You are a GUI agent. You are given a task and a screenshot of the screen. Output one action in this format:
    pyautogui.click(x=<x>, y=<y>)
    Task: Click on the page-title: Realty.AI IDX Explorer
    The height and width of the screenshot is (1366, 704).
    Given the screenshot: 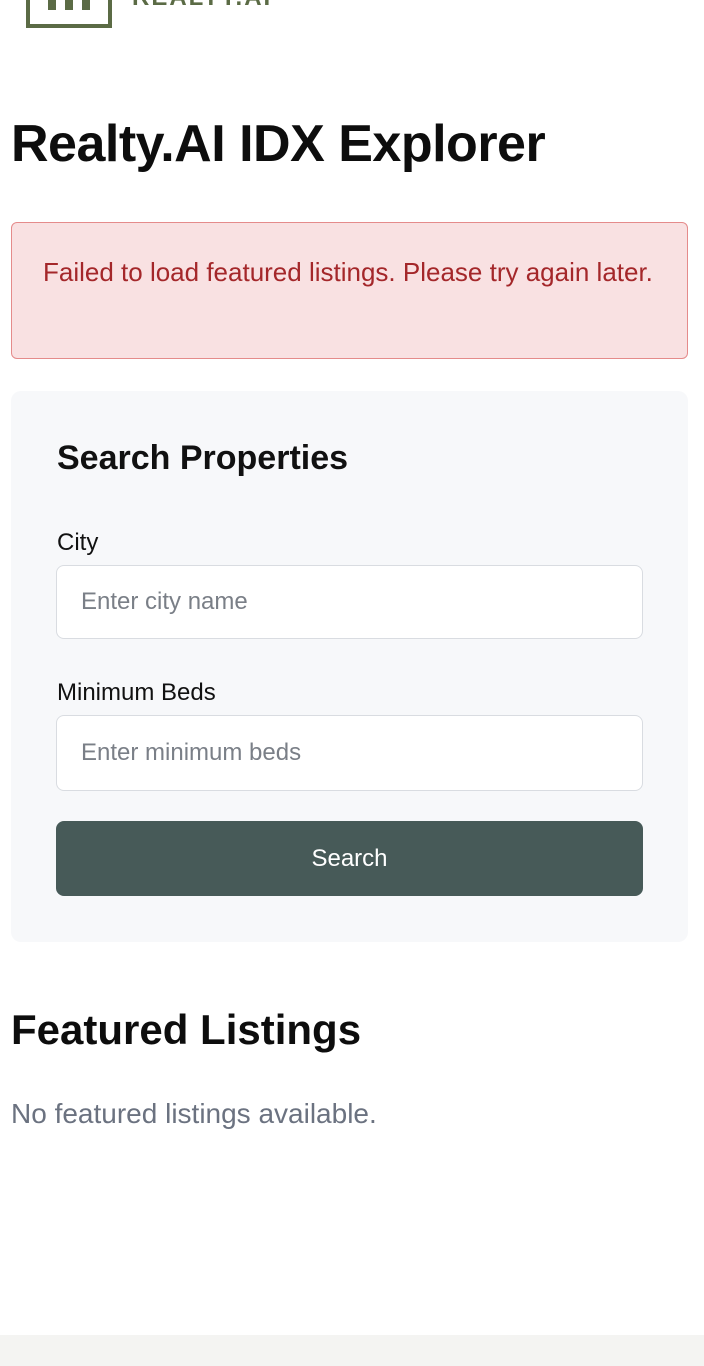 What is the action you would take?
    pyautogui.click(x=278, y=144)
    